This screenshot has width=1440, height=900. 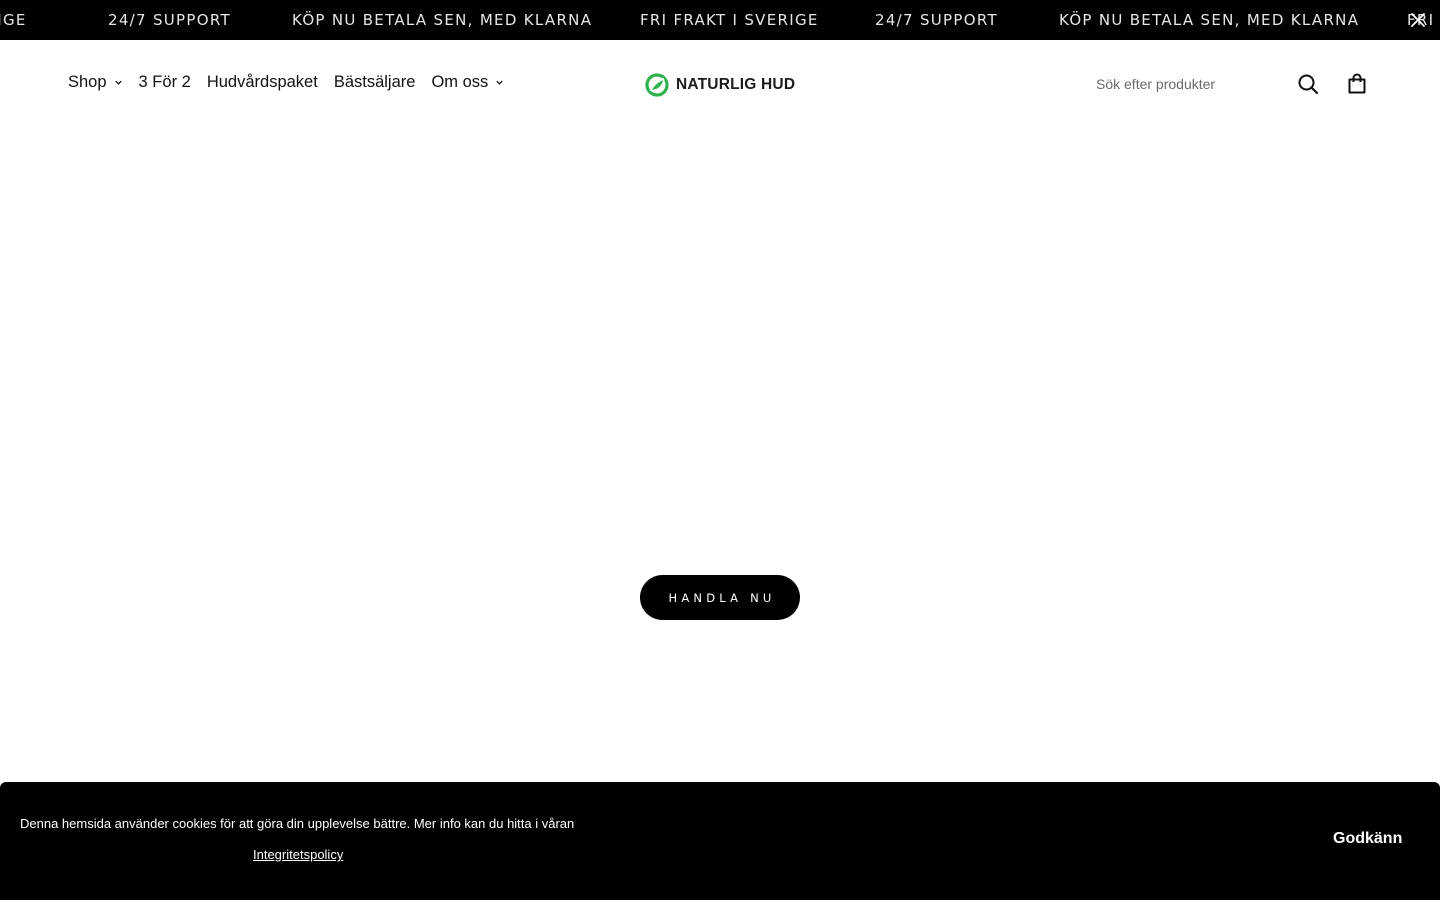 What do you see at coordinates (1357, 84) in the screenshot?
I see `shopping-bag-icon` at bounding box center [1357, 84].